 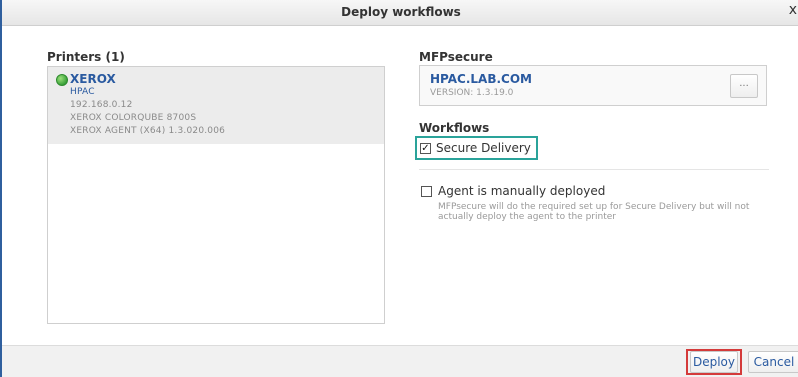 What do you see at coordinates (425, 148) in the screenshot?
I see `secure-delivery-checkbox: ✓` at bounding box center [425, 148].